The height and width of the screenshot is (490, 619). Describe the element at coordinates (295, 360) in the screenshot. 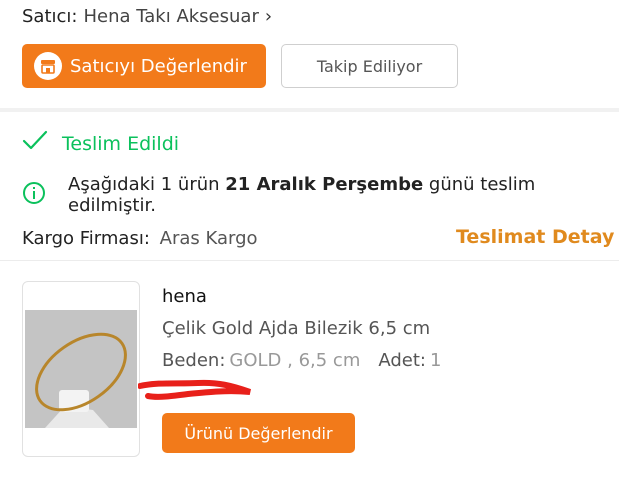

I see `size-value: GOLD , 6,5 cm` at that location.